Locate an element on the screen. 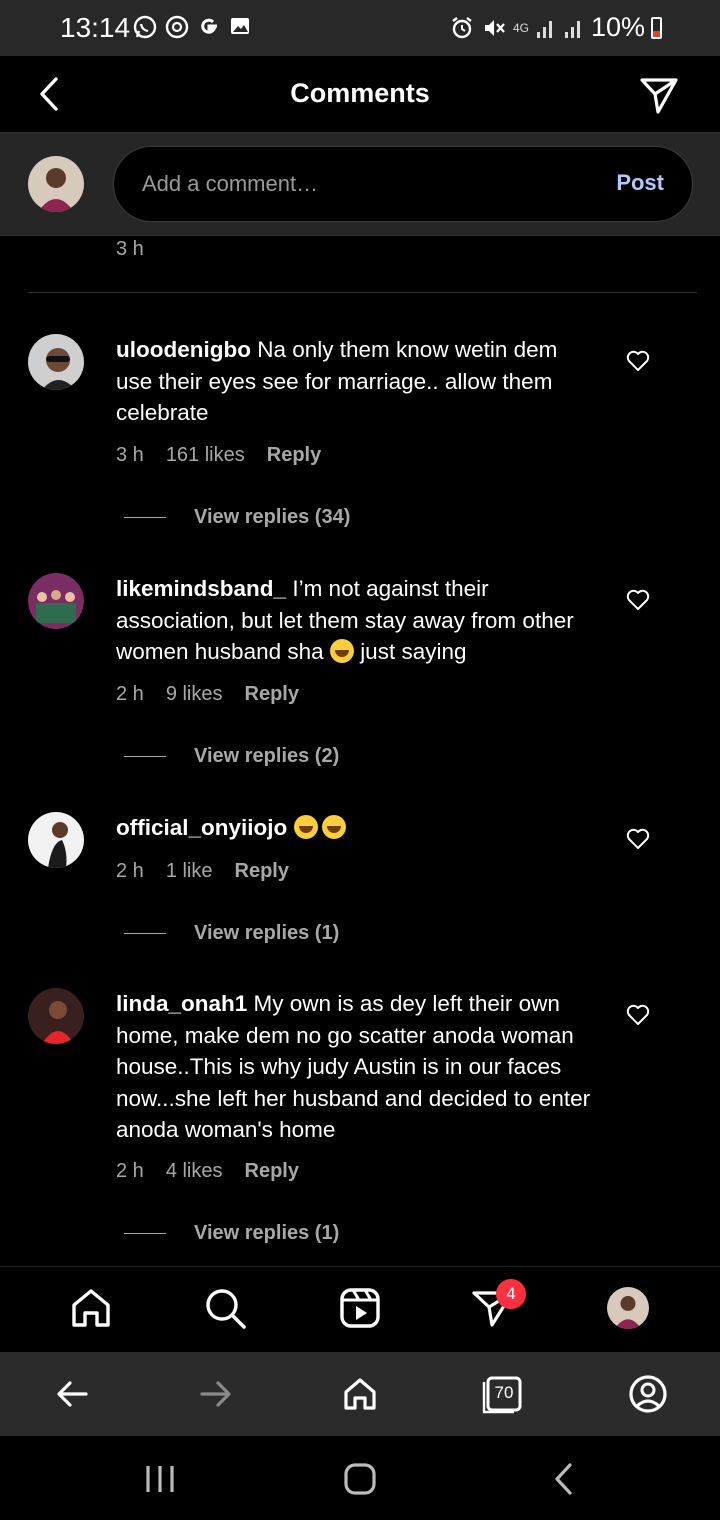  profile-avatar is located at coordinates (628, 1308).